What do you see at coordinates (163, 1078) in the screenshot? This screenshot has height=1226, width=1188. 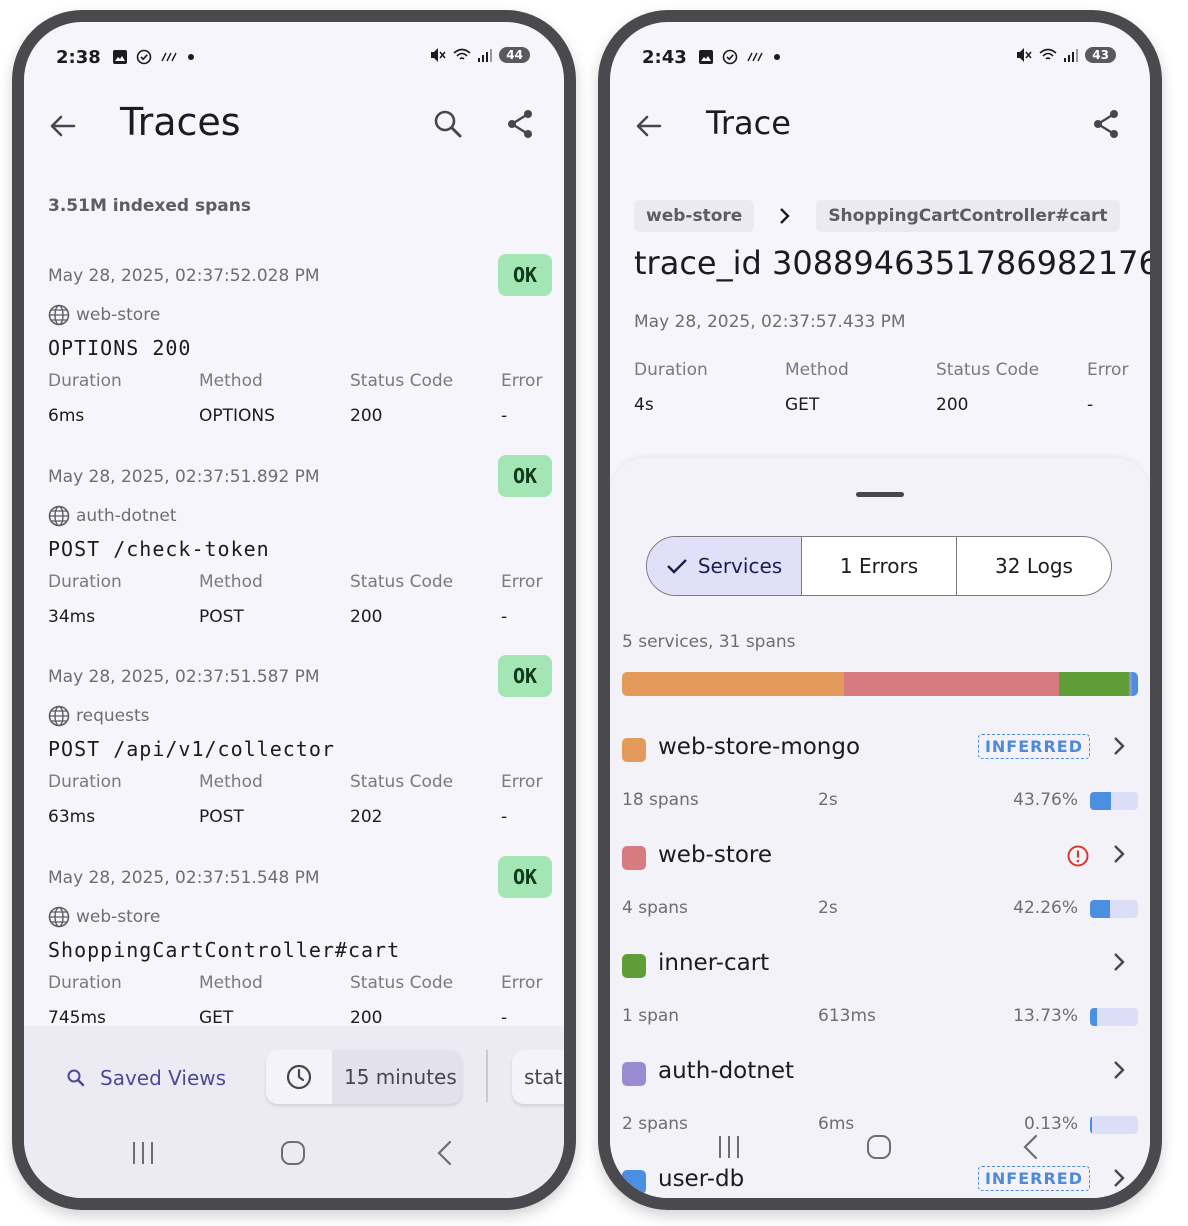 I see `saved-views-label: Saved Views` at bounding box center [163, 1078].